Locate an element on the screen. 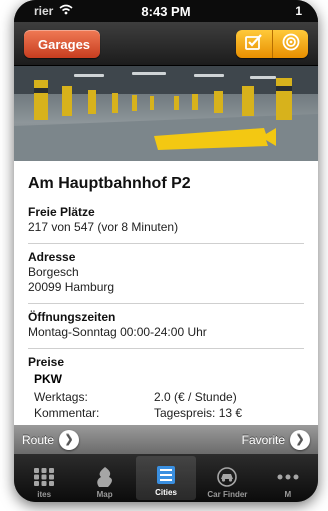  map-icon is located at coordinates (105, 477).